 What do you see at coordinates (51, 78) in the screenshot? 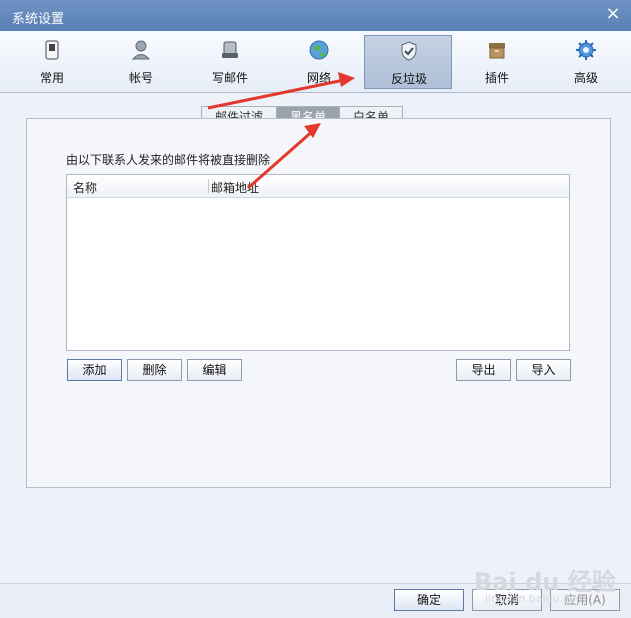
I see `toolbar-label-general: 常用` at bounding box center [51, 78].